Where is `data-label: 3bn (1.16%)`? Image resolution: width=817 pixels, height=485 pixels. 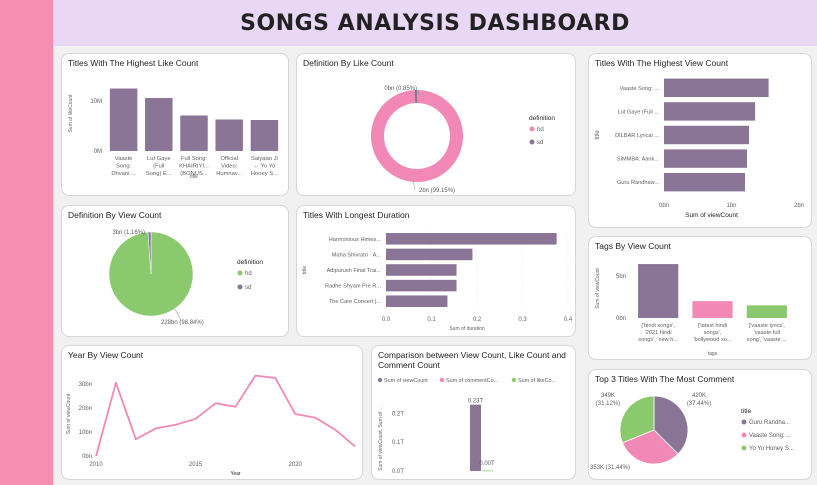 data-label: 3bn (1.16%) is located at coordinates (128, 233).